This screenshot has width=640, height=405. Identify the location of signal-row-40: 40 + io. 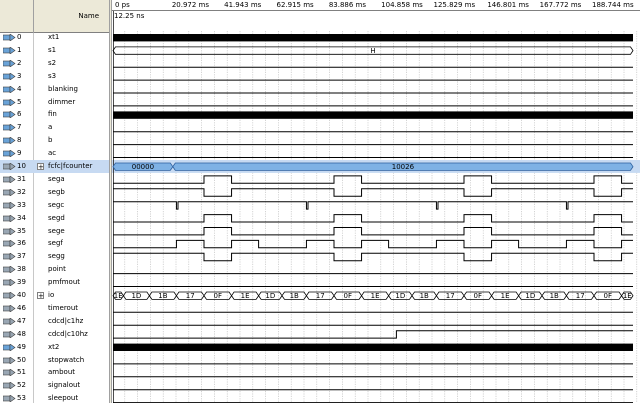
(54, 295).